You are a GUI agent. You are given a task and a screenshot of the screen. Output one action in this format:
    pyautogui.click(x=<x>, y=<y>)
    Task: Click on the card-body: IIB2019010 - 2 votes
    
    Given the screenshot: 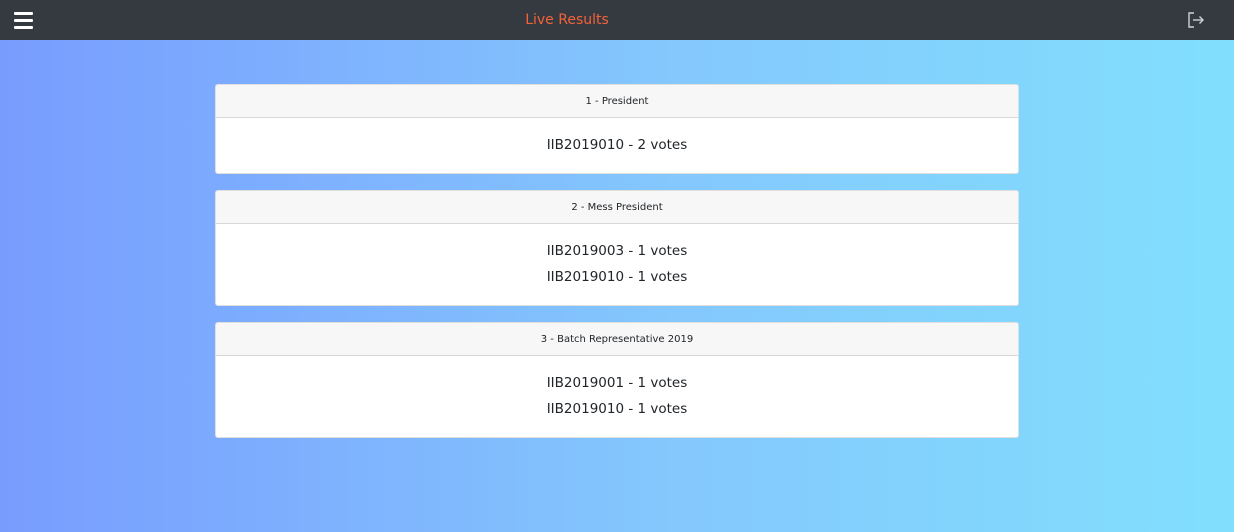 What is the action you would take?
    pyautogui.click(x=617, y=145)
    